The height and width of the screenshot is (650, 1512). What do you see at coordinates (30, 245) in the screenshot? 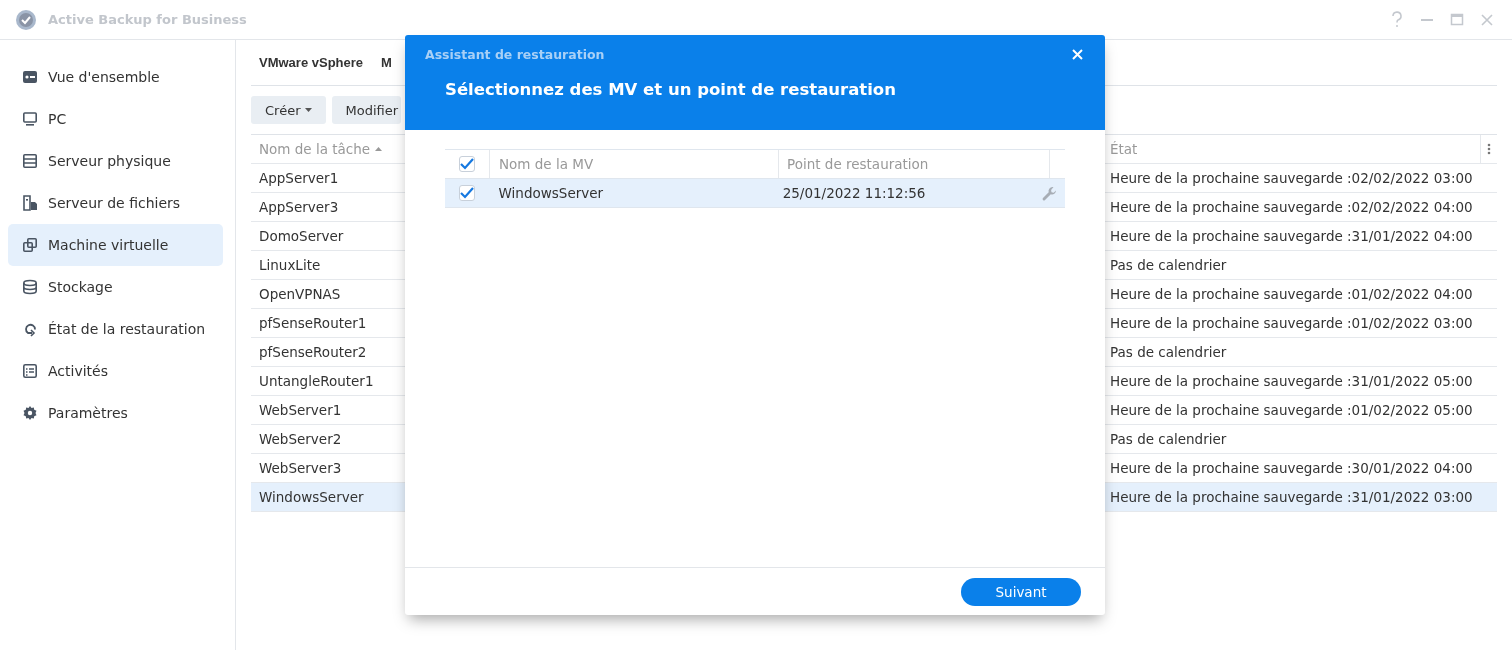
I see `virtual-machine-icon` at bounding box center [30, 245].